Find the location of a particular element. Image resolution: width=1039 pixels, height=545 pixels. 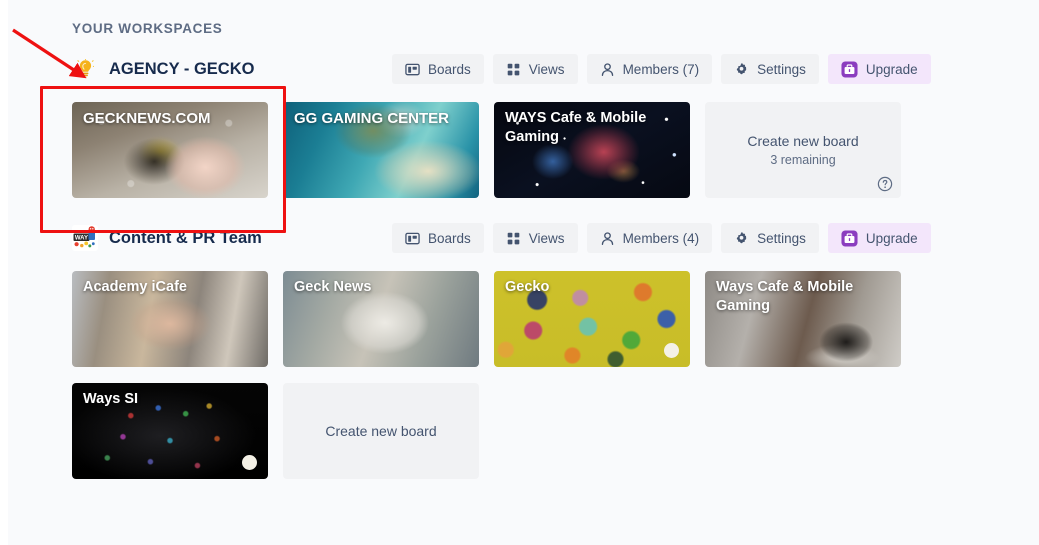

page-title: YOUR WORKSPACES is located at coordinates (147, 28).